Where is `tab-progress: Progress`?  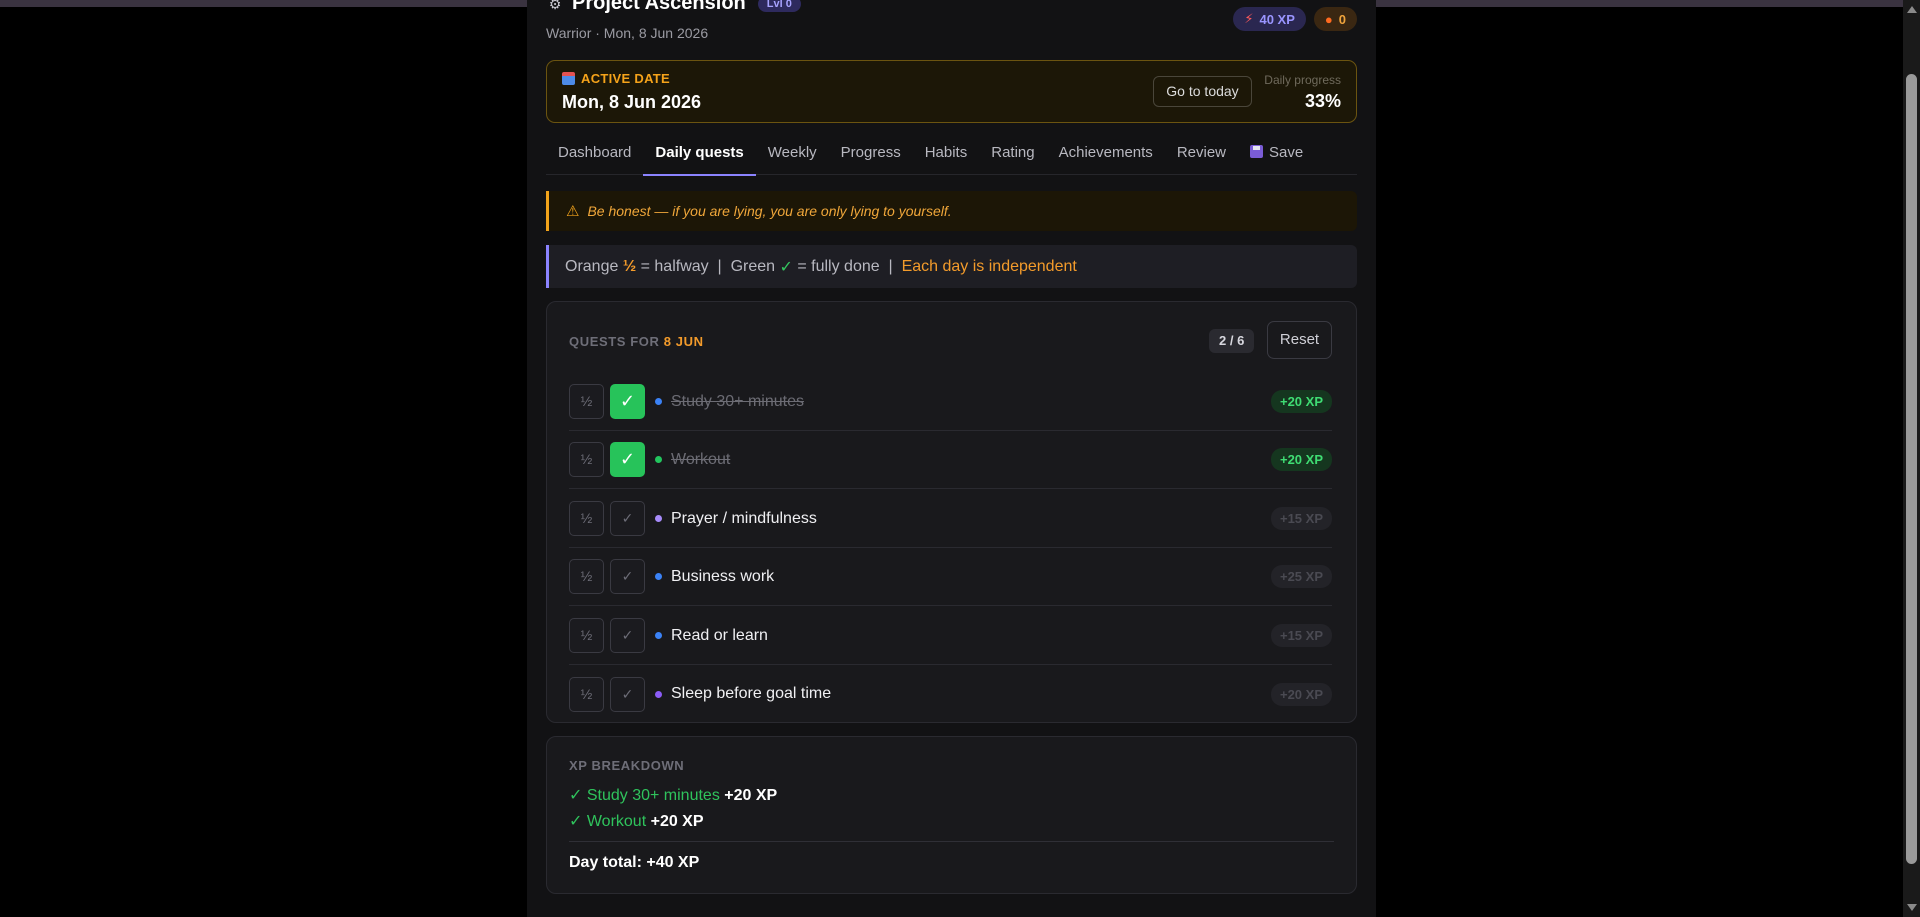 tab-progress: Progress is located at coordinates (871, 156).